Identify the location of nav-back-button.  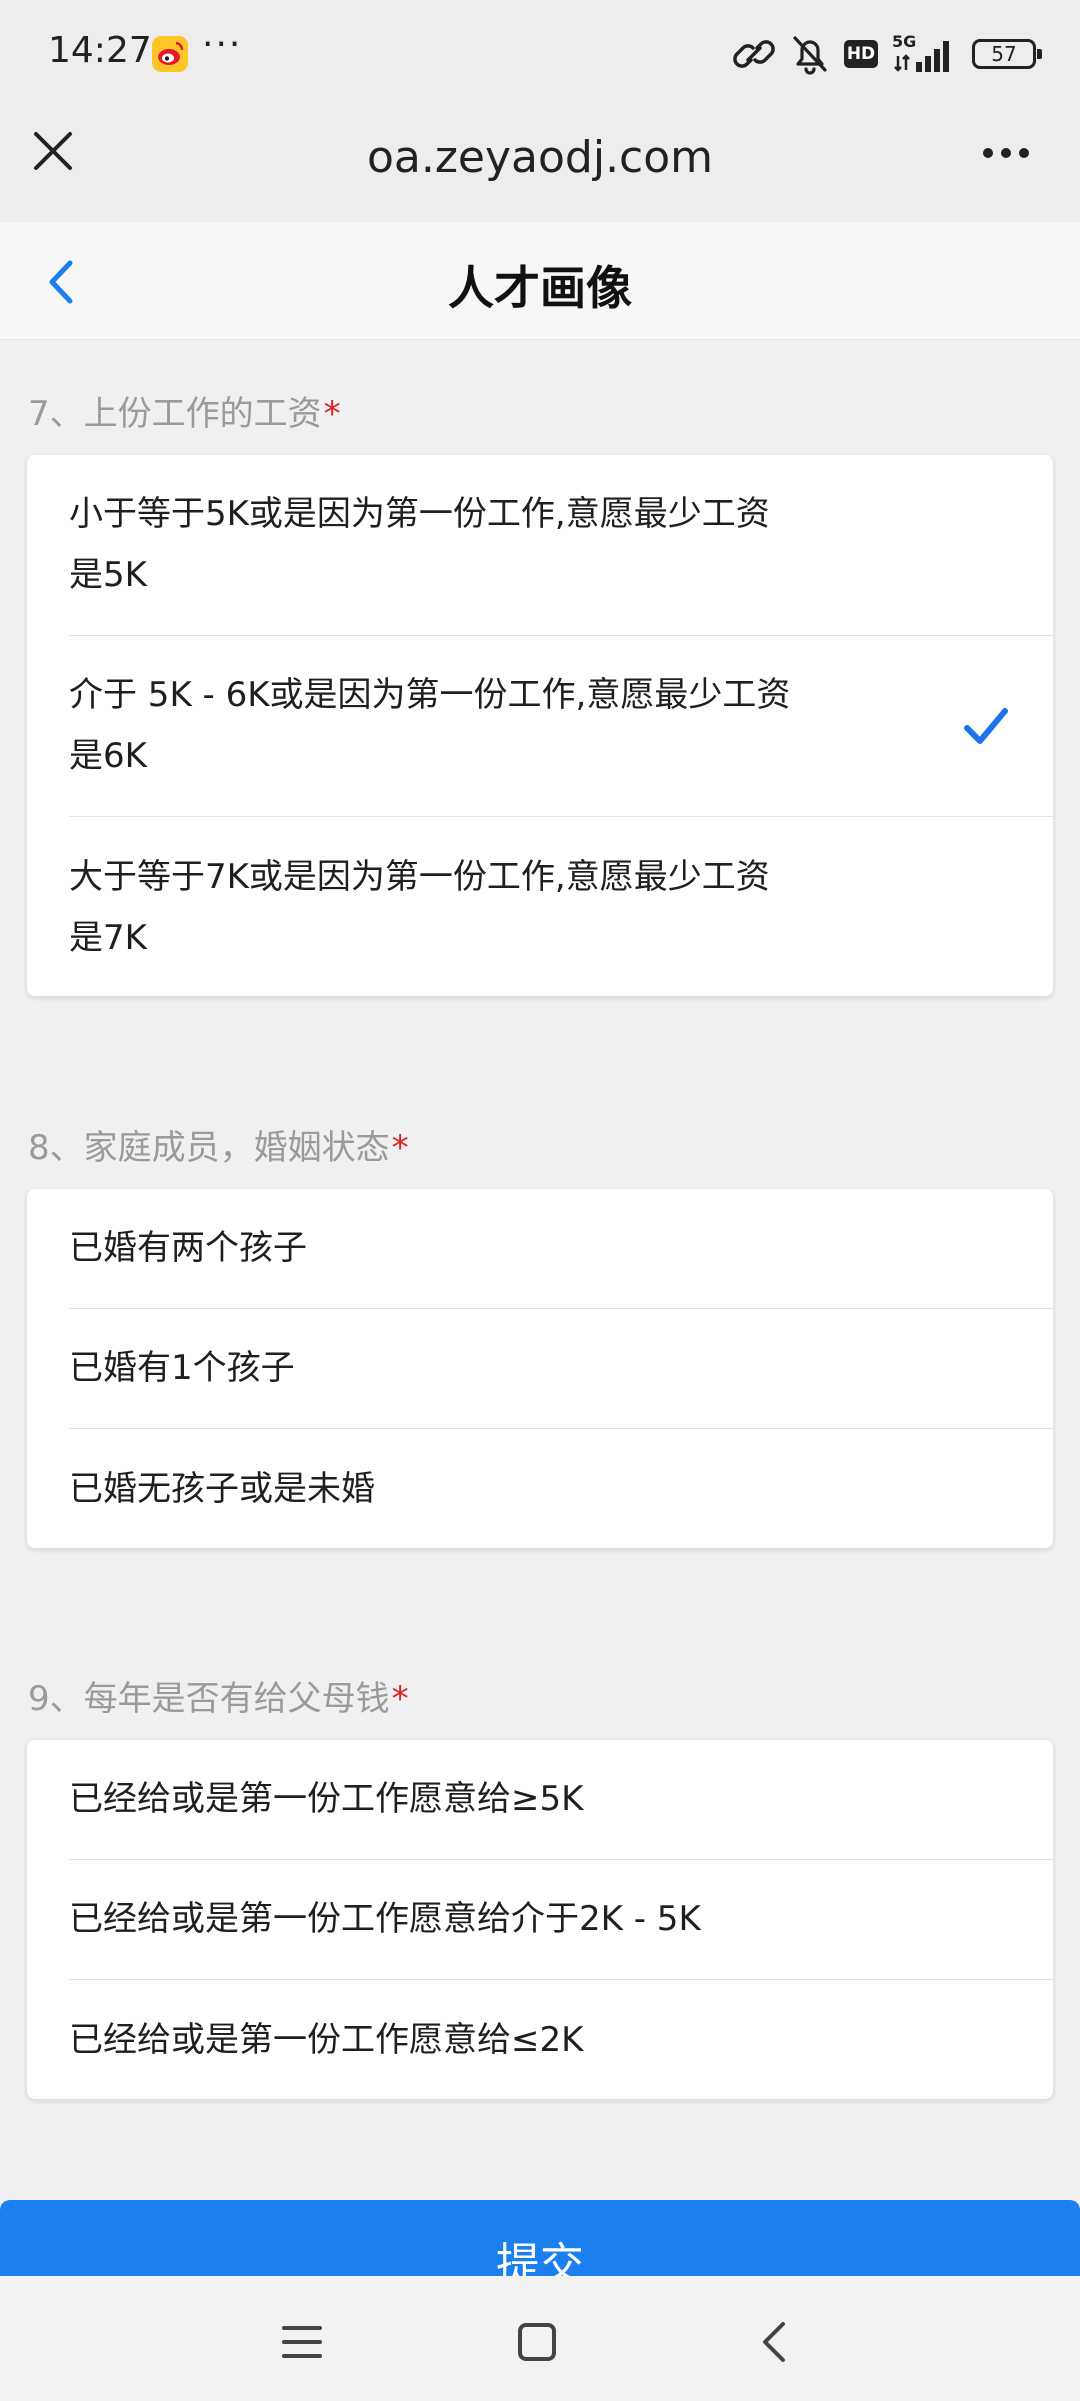
(774, 2342).